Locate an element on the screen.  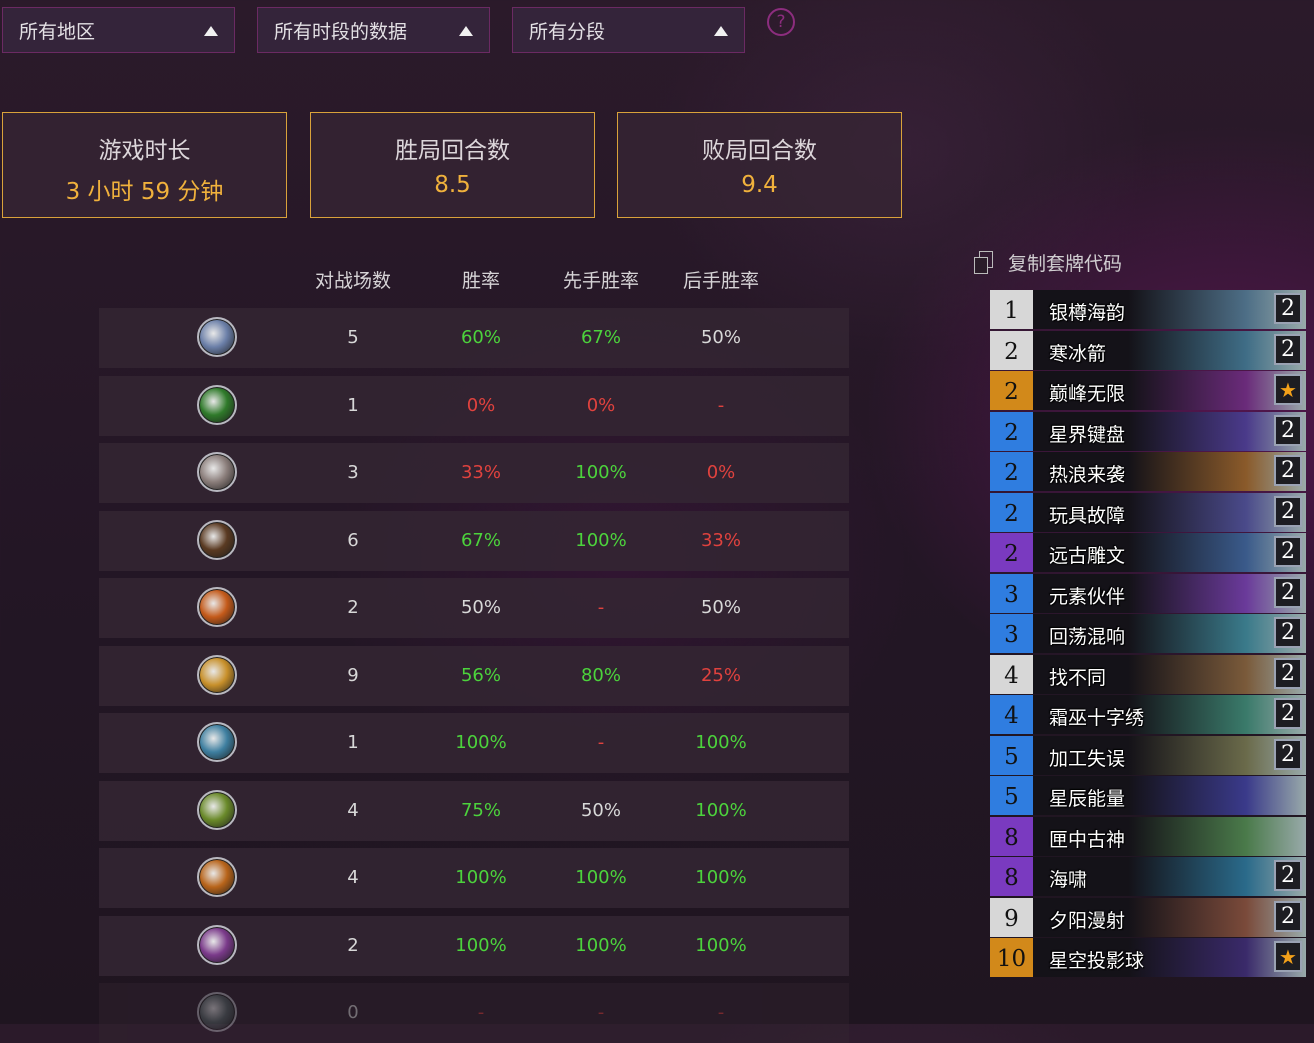
table-row: 1 100% - 100% is located at coordinates (474, 743).